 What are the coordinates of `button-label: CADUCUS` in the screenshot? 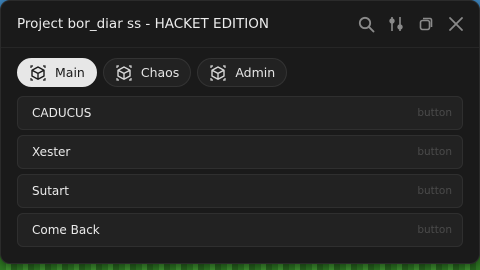 It's located at (62, 113).